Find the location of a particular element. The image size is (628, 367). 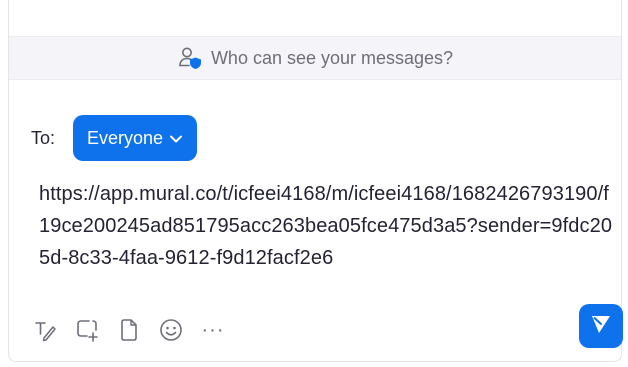

recipient-dropdown-button: Everyone is located at coordinates (135, 138).